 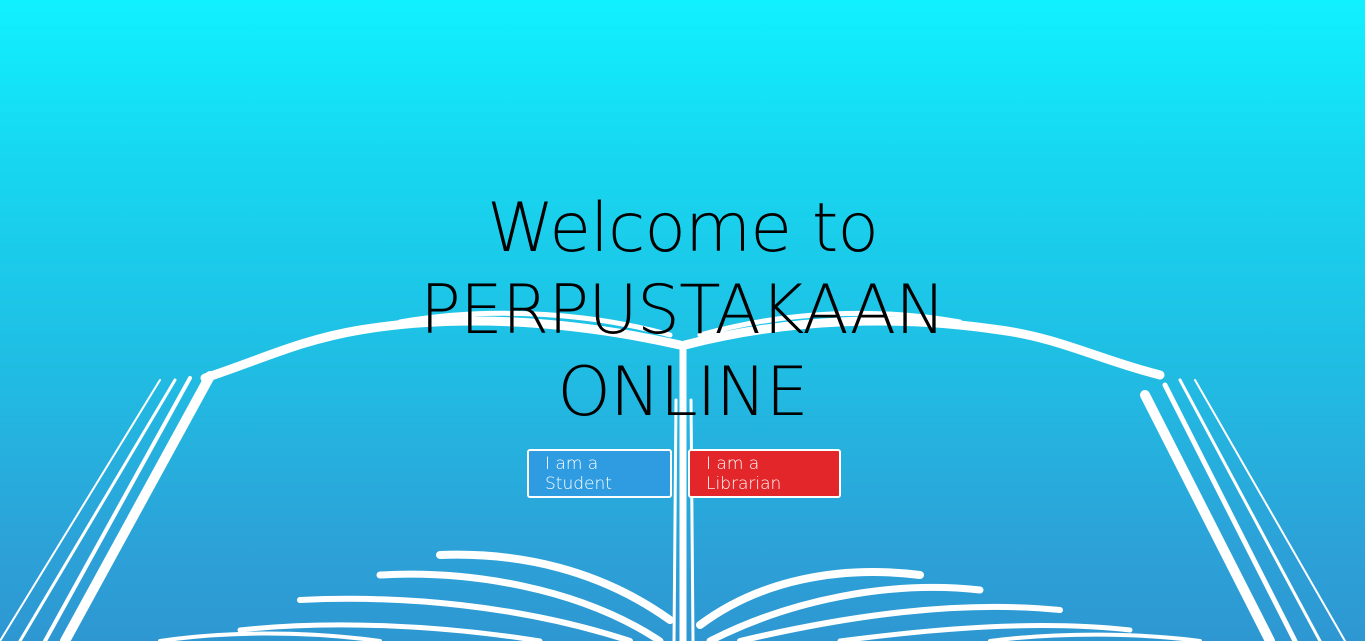 What do you see at coordinates (683, 228) in the screenshot?
I see `title-line-welcome: Welcome to` at bounding box center [683, 228].